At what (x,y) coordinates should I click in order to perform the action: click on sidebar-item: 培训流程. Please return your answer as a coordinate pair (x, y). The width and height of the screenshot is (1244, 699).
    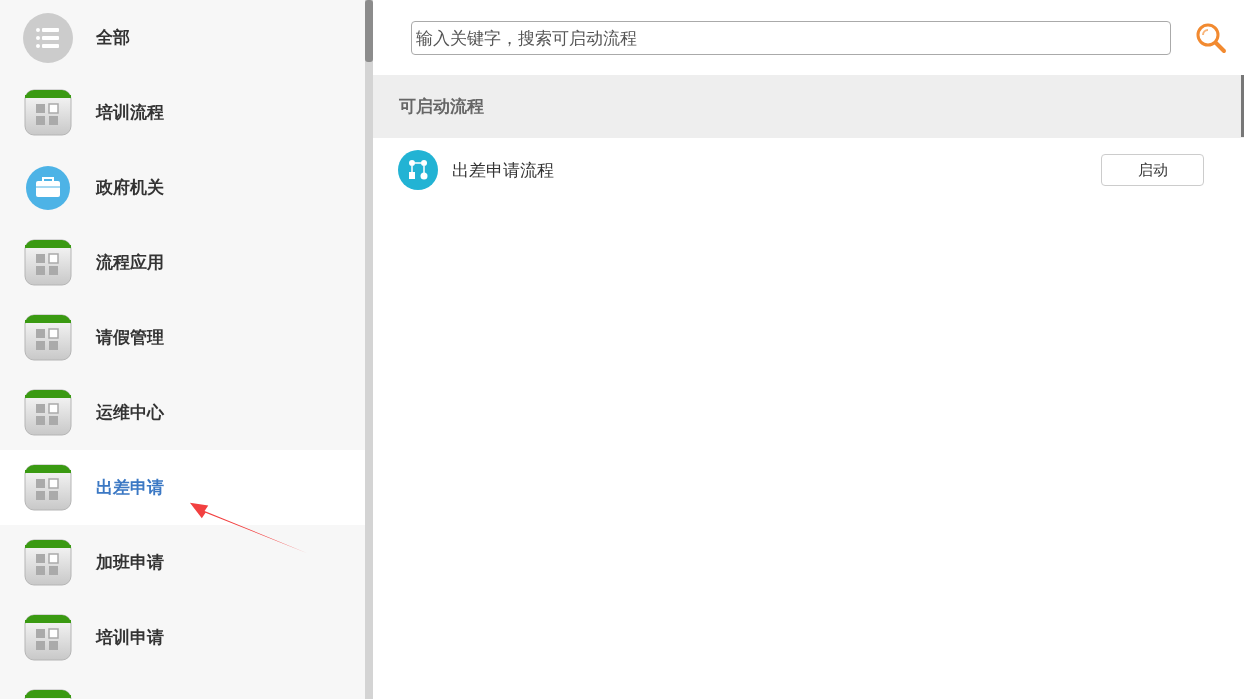
    Looking at the image, I should click on (182, 112).